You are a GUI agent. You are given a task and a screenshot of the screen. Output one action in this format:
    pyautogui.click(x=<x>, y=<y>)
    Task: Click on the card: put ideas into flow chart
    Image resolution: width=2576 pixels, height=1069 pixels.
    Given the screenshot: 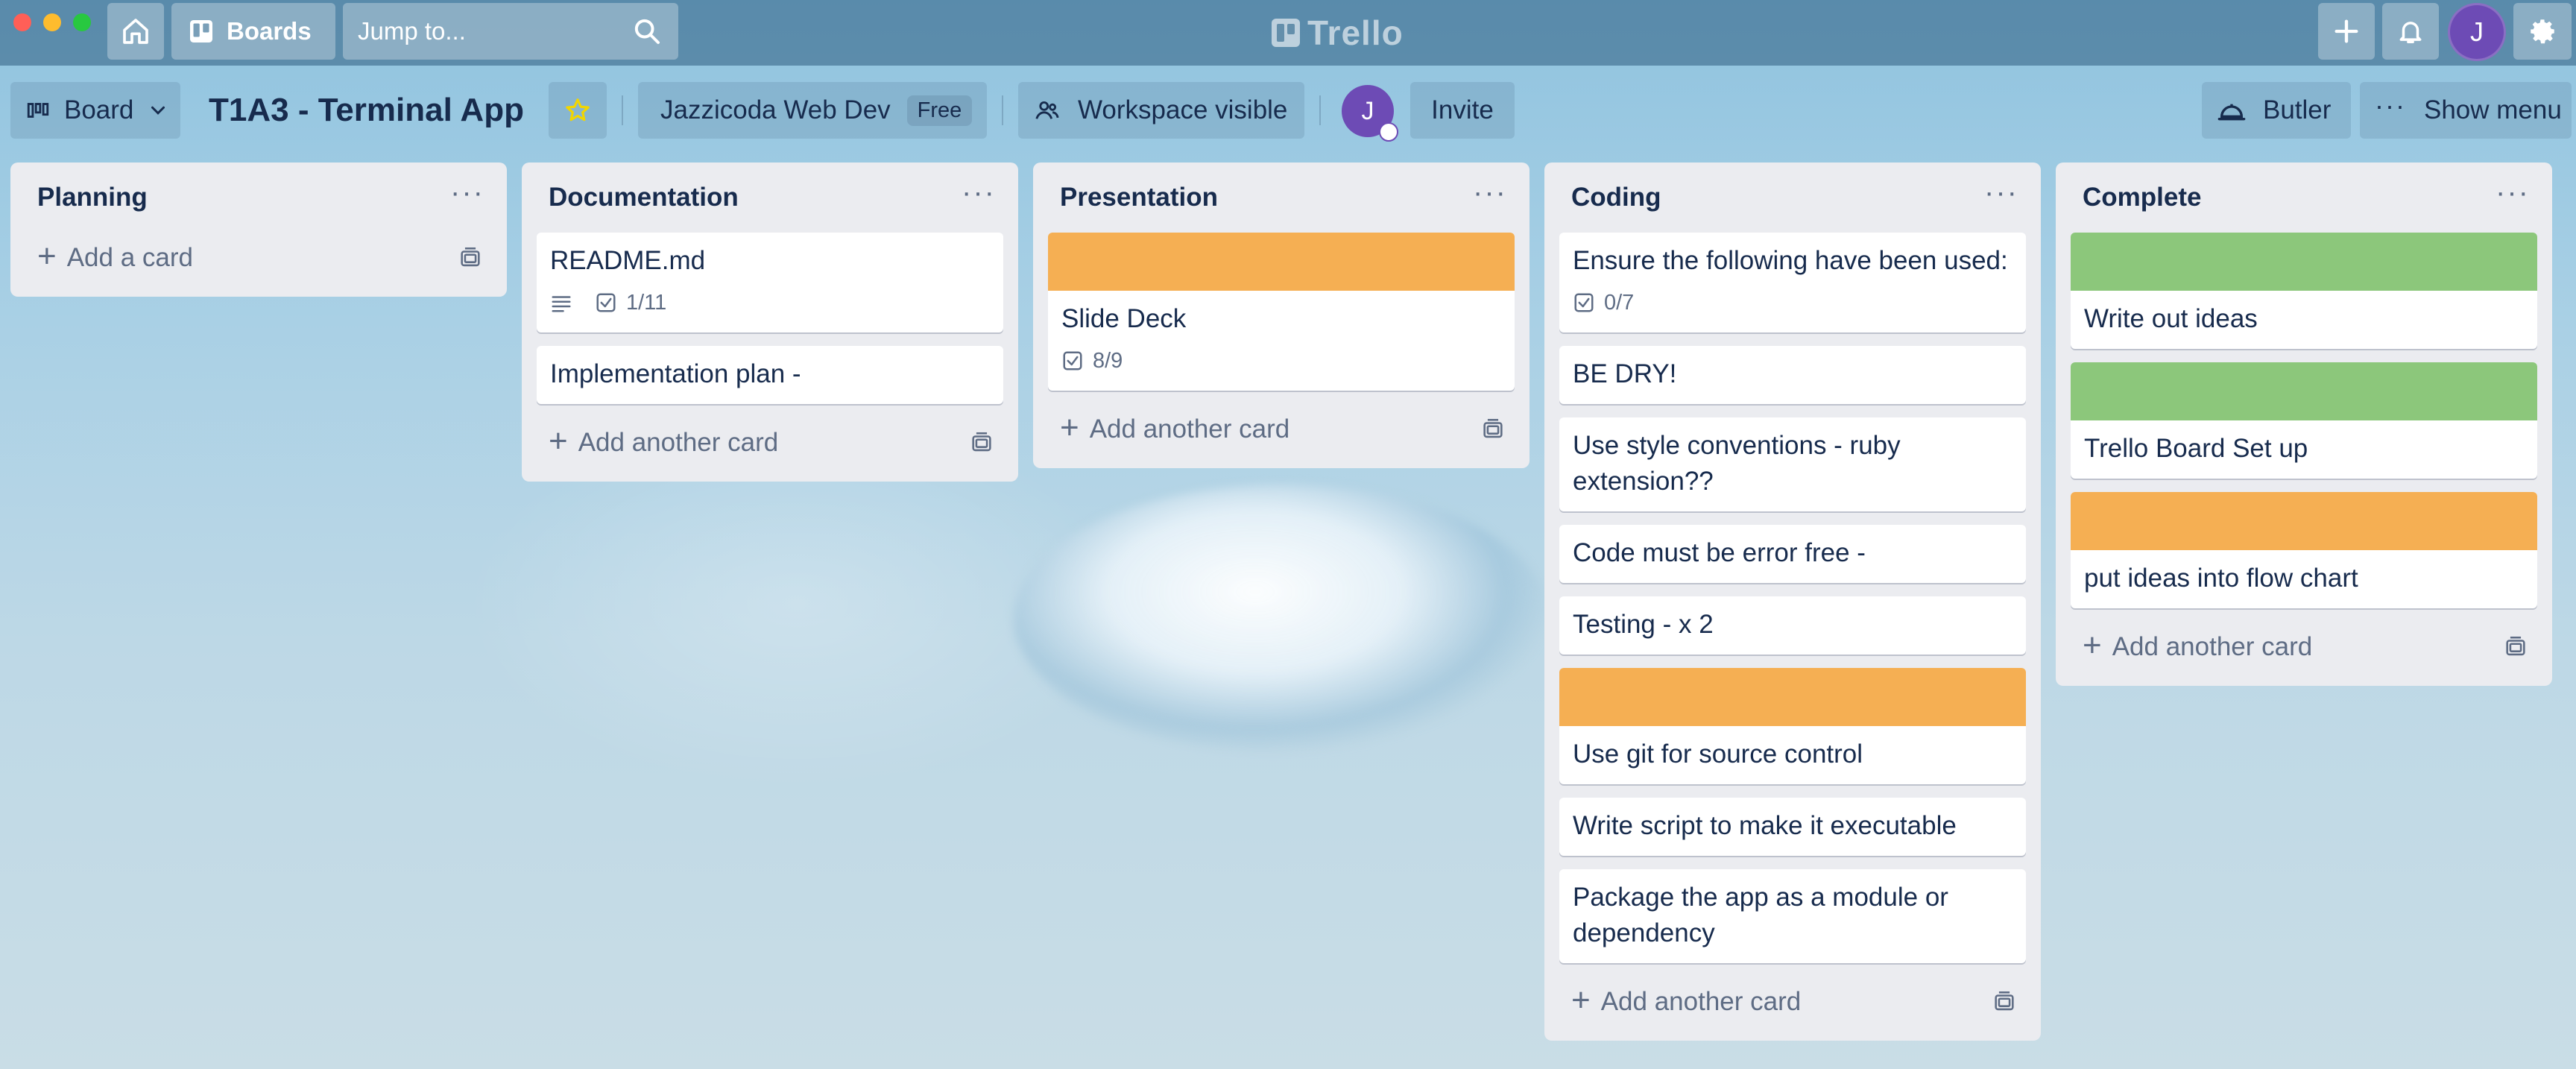 What is the action you would take?
    pyautogui.click(x=2304, y=550)
    